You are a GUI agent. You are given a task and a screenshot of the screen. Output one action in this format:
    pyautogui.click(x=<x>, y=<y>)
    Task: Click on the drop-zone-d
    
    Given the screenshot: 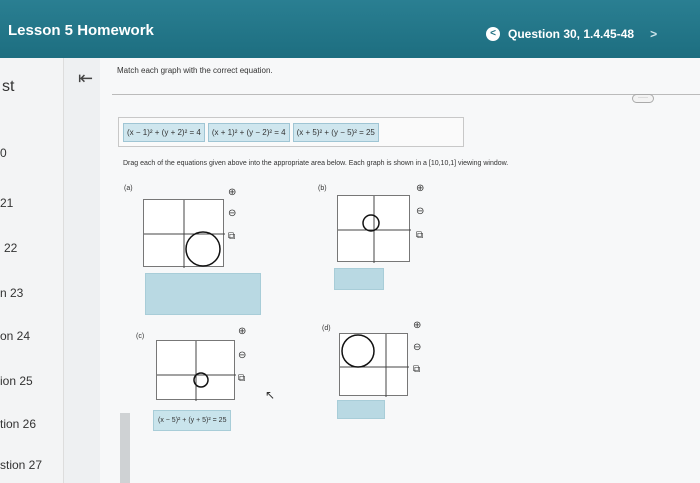 What is the action you would take?
    pyautogui.click(x=361, y=409)
    